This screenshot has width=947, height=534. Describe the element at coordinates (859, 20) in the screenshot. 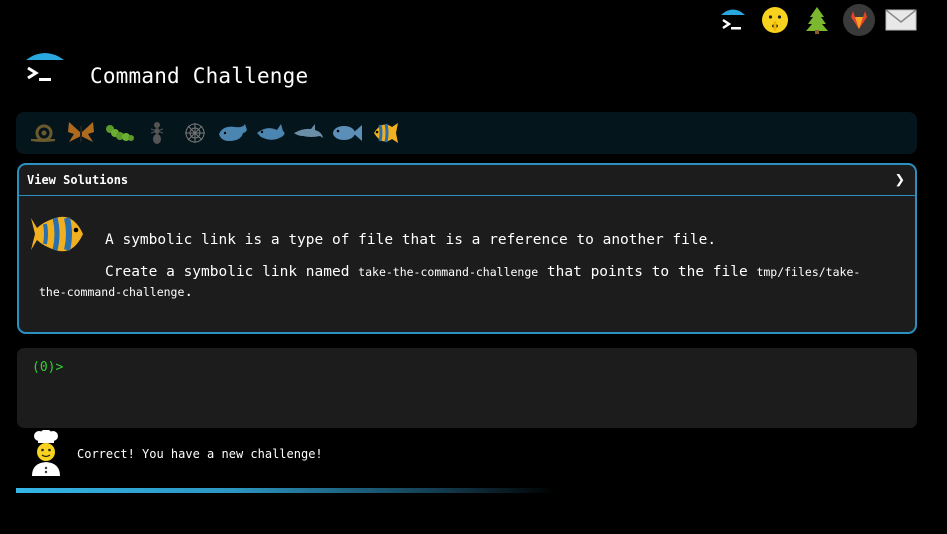

I see `gitlab-fox-icon` at that location.